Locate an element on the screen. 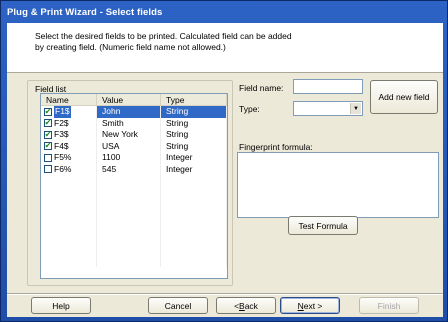 The height and width of the screenshot is (322, 448). field-list-header: Name Value Type is located at coordinates (134, 100).